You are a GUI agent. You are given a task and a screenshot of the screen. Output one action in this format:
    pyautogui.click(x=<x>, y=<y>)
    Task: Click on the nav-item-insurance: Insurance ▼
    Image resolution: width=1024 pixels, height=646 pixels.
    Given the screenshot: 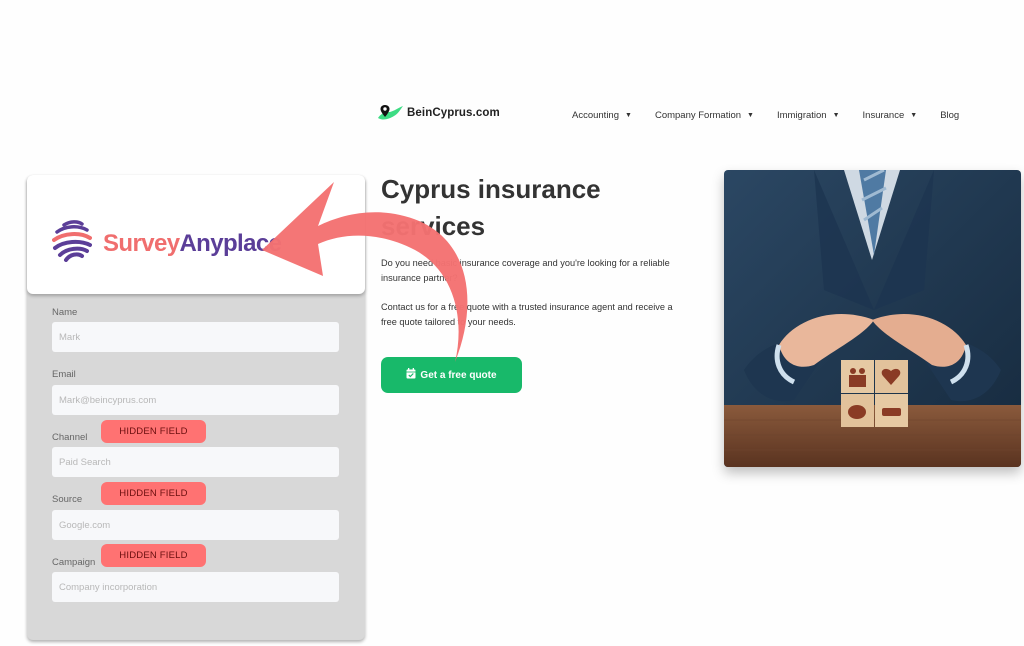 What is the action you would take?
    pyautogui.click(x=890, y=115)
    